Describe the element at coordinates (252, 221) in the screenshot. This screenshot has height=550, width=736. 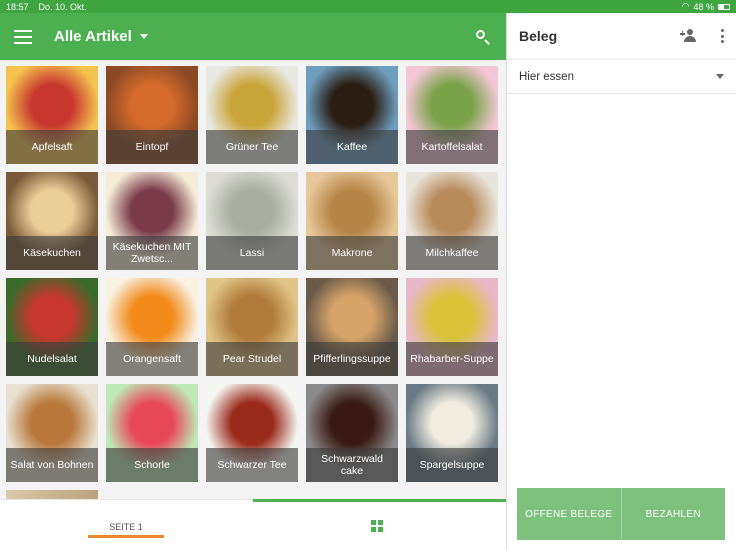
I see `product-tile: Lassi` at that location.